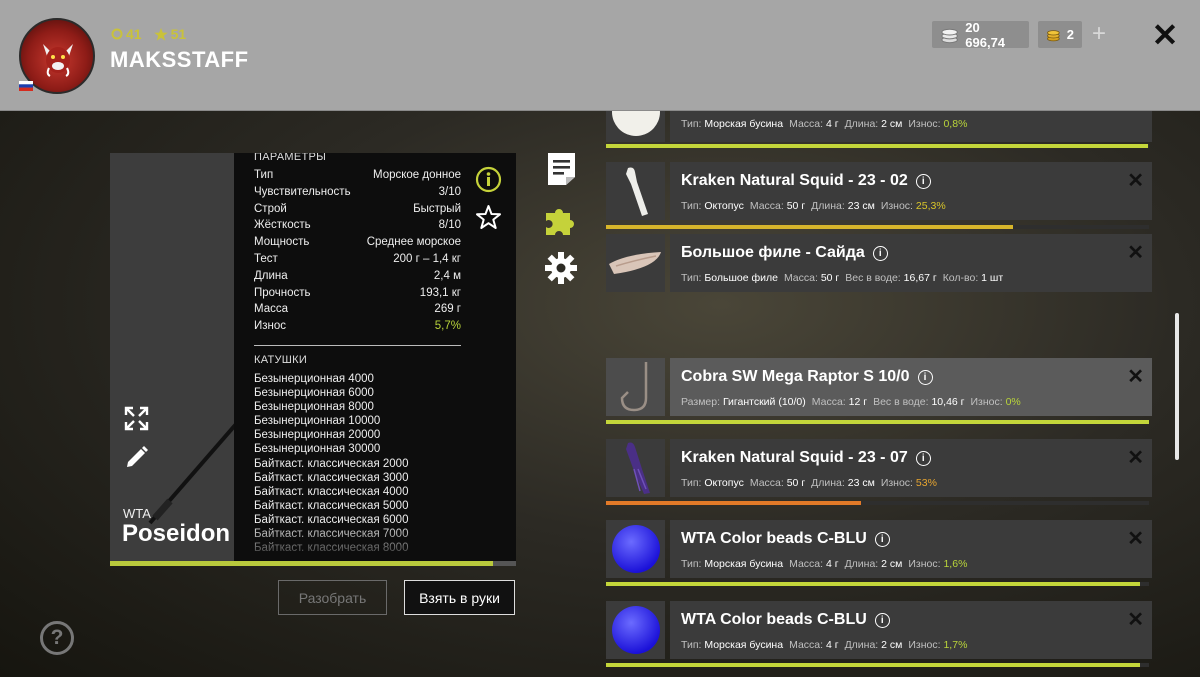 This screenshot has width=1200, height=677. Describe the element at coordinates (332, 597) in the screenshot. I see `disassemble-button: Разобрать` at that location.